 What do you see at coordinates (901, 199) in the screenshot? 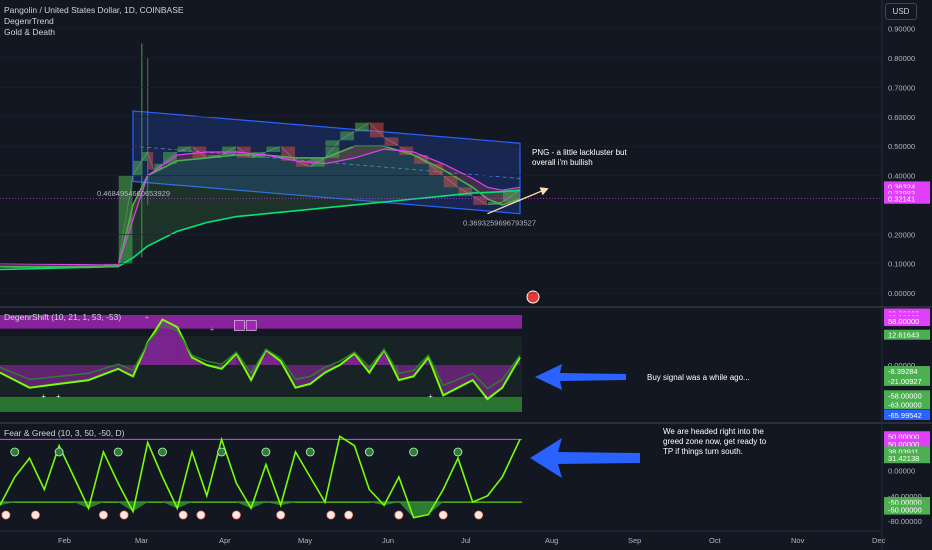
I see `price-label: 0.32141` at bounding box center [901, 199].